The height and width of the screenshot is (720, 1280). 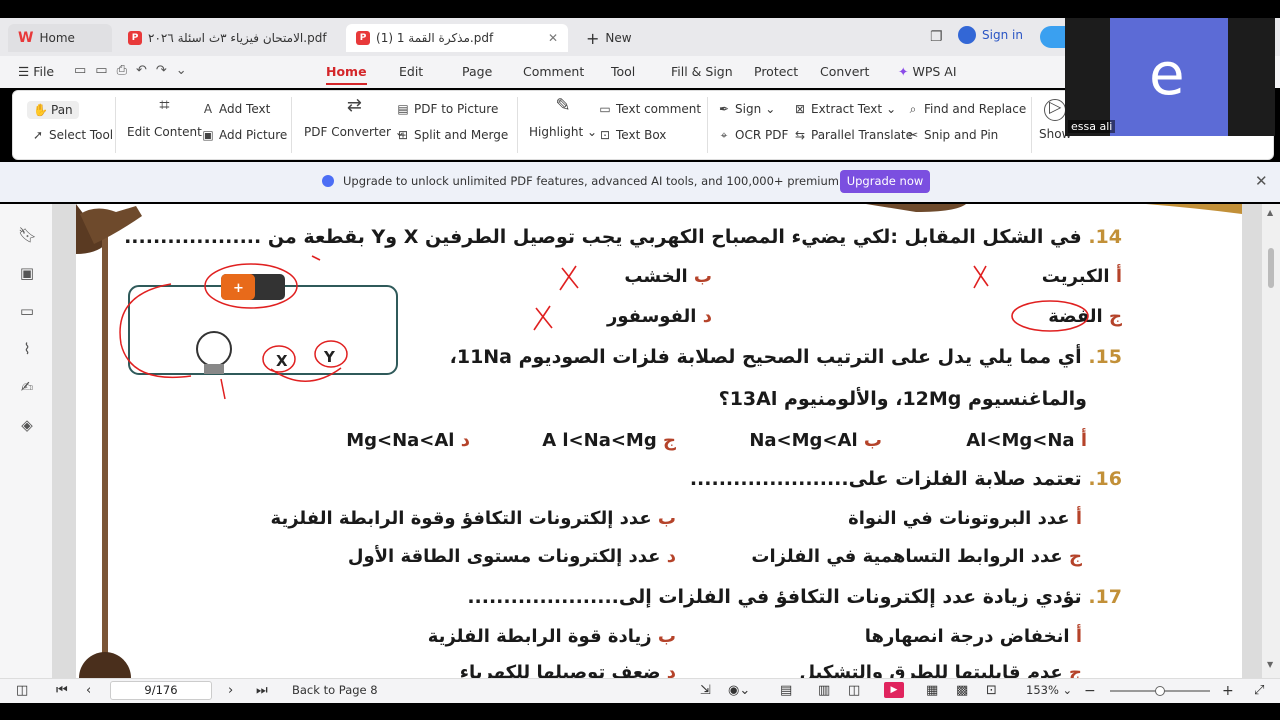 I want to click on pdf-converter-button: ⇄ PDF Converter ⌄, so click(x=354, y=118).